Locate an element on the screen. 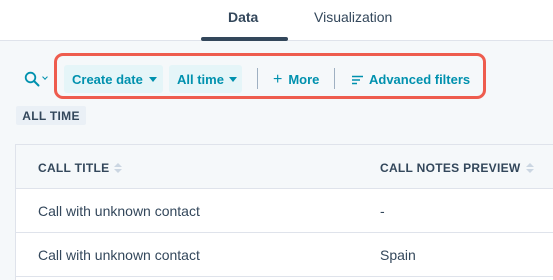 This screenshot has width=553, height=280. advanced-filters-label: Advanced filters is located at coordinates (420, 79).